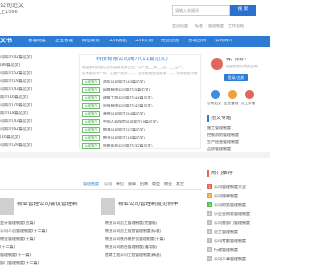 The height and width of the screenshot is (270, 320). I want to click on featured-list-item: 装修公司简介(54篇范文), so click(124, 114).